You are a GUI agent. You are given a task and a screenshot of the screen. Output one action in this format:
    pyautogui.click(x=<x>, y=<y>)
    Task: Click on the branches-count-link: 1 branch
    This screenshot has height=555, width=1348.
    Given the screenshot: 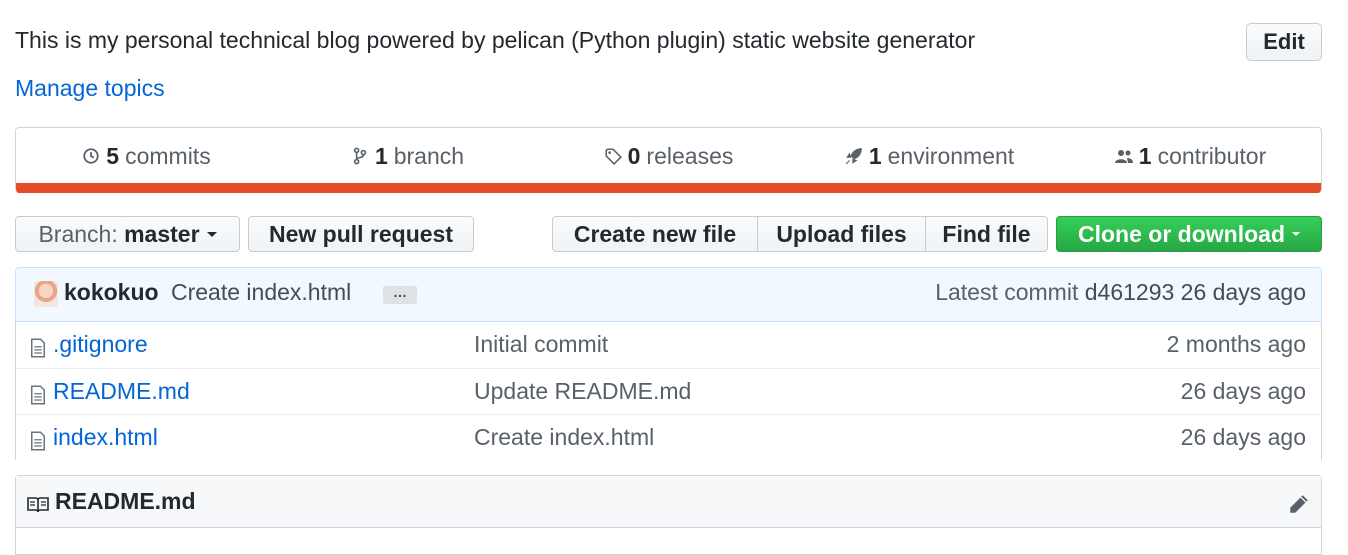 What is the action you would take?
    pyautogui.click(x=407, y=156)
    